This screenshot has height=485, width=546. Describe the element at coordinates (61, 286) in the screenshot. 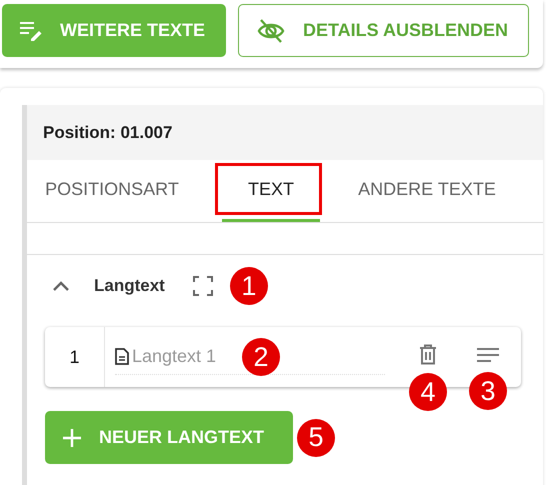

I see `chevron-up-icon` at that location.